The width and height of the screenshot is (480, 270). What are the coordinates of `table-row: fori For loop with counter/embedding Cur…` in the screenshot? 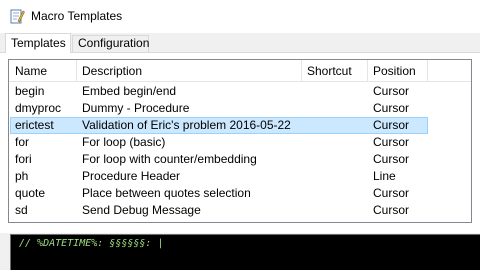 It's located at (219, 159).